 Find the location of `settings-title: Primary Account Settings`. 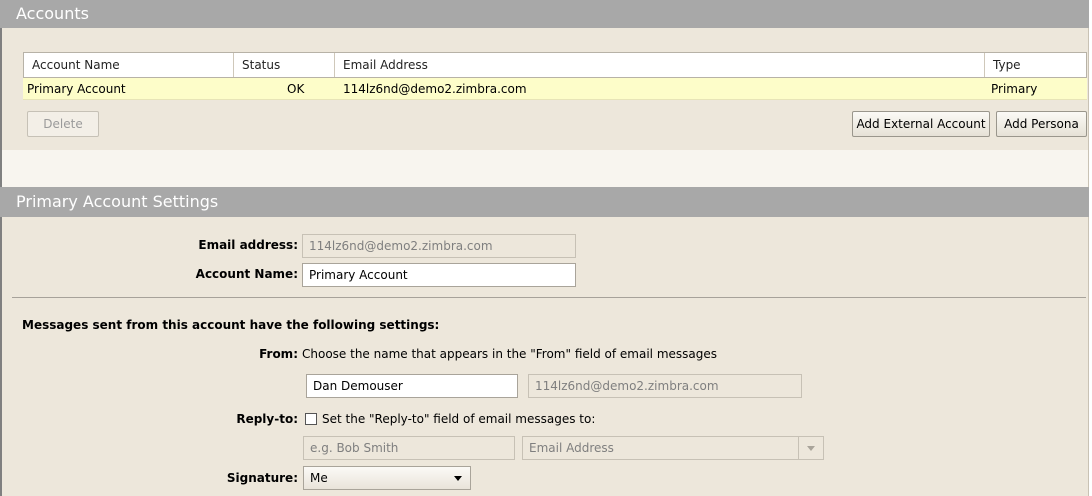

settings-title: Primary Account Settings is located at coordinates (117, 201).